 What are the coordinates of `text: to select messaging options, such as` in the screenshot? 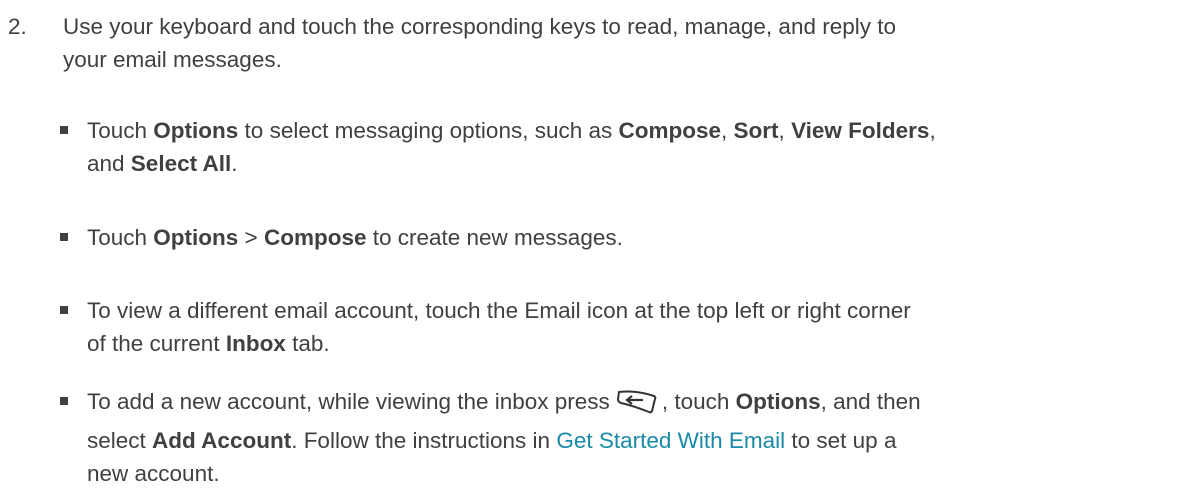 It's located at (428, 130).